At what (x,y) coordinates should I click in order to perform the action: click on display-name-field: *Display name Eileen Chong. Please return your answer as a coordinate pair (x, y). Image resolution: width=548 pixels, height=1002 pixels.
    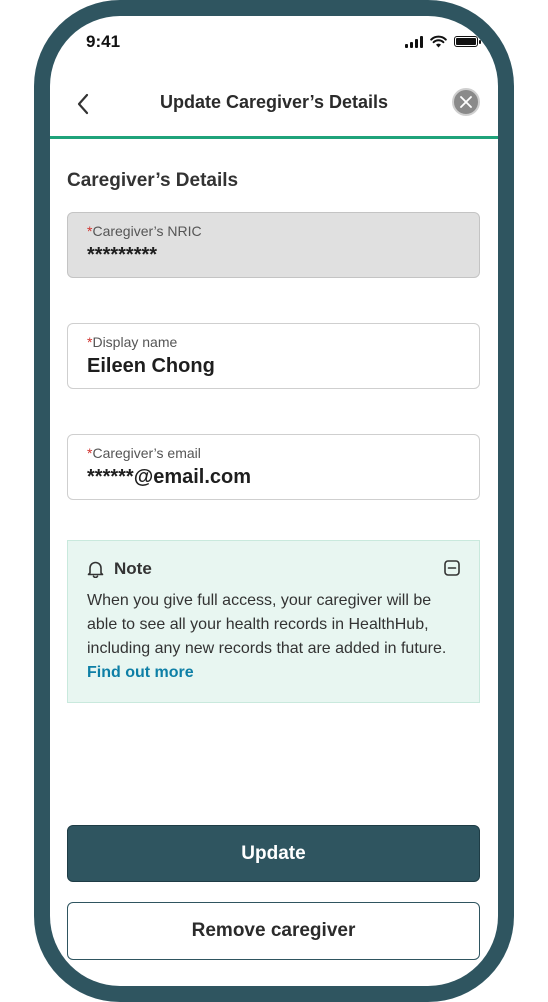
    Looking at the image, I should click on (273, 356).